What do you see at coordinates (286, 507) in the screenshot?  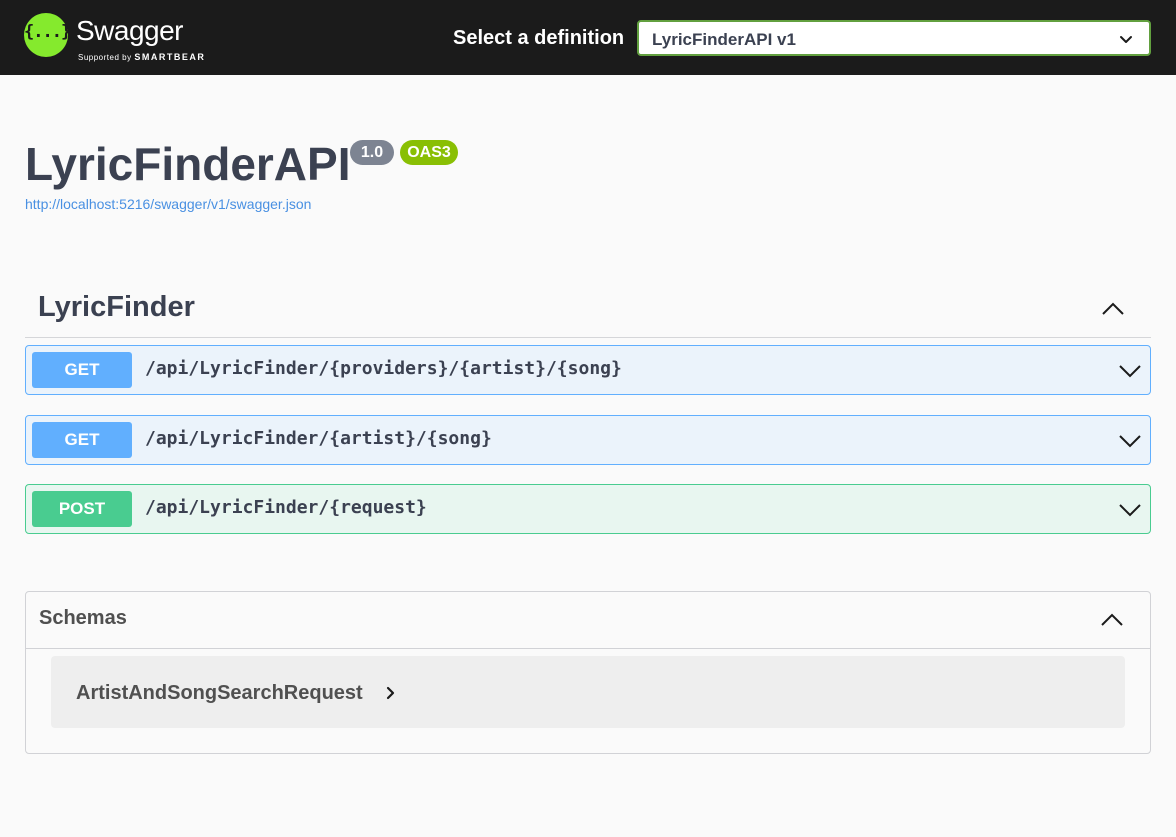 I see `operation-path: /api/LyricFinder/{request}` at bounding box center [286, 507].